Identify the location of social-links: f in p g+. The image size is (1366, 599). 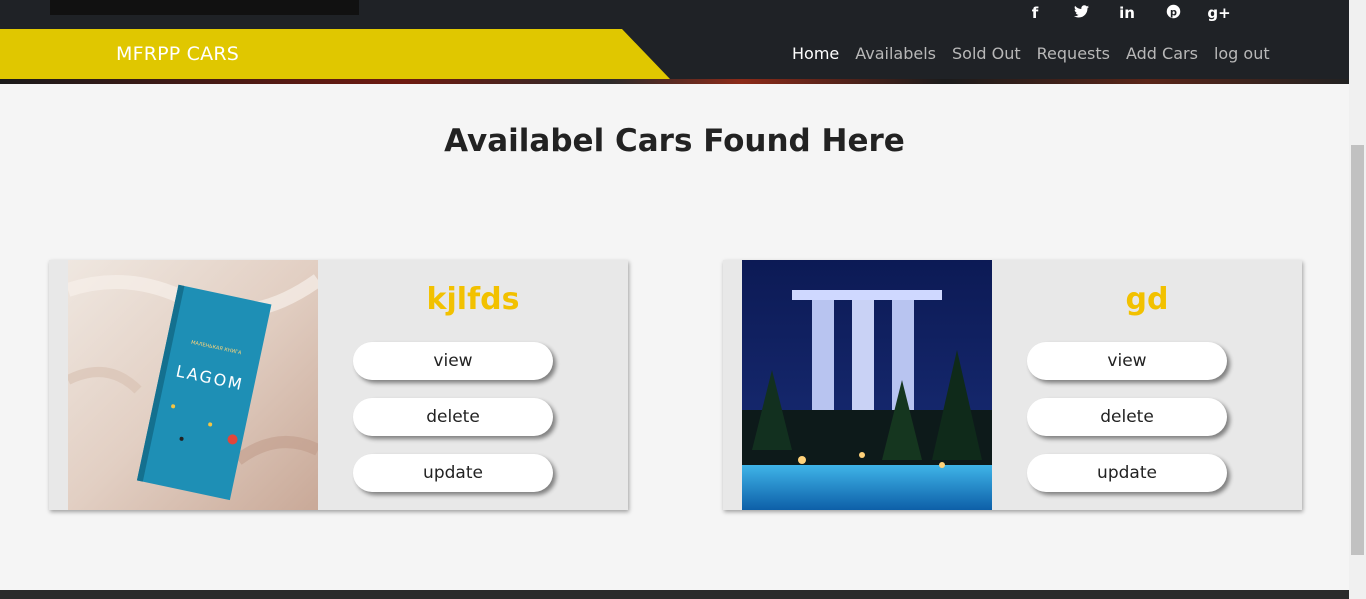
(1127, 13).